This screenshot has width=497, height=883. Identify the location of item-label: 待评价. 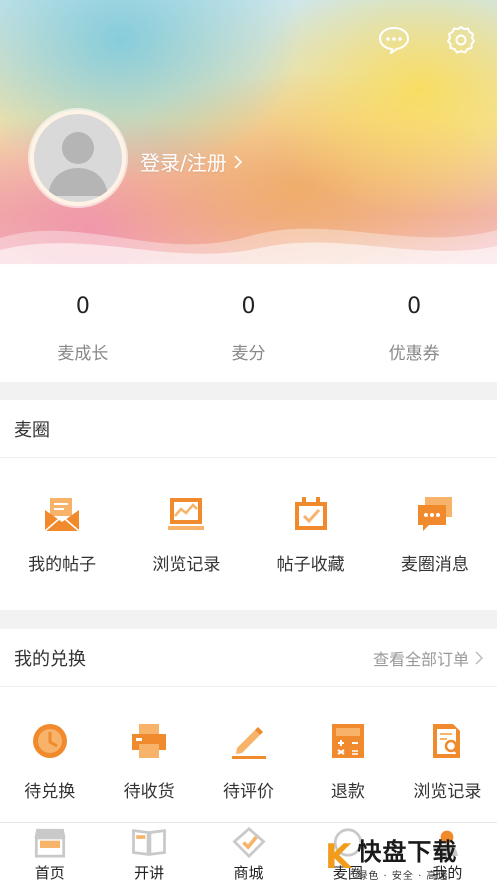
(249, 792).